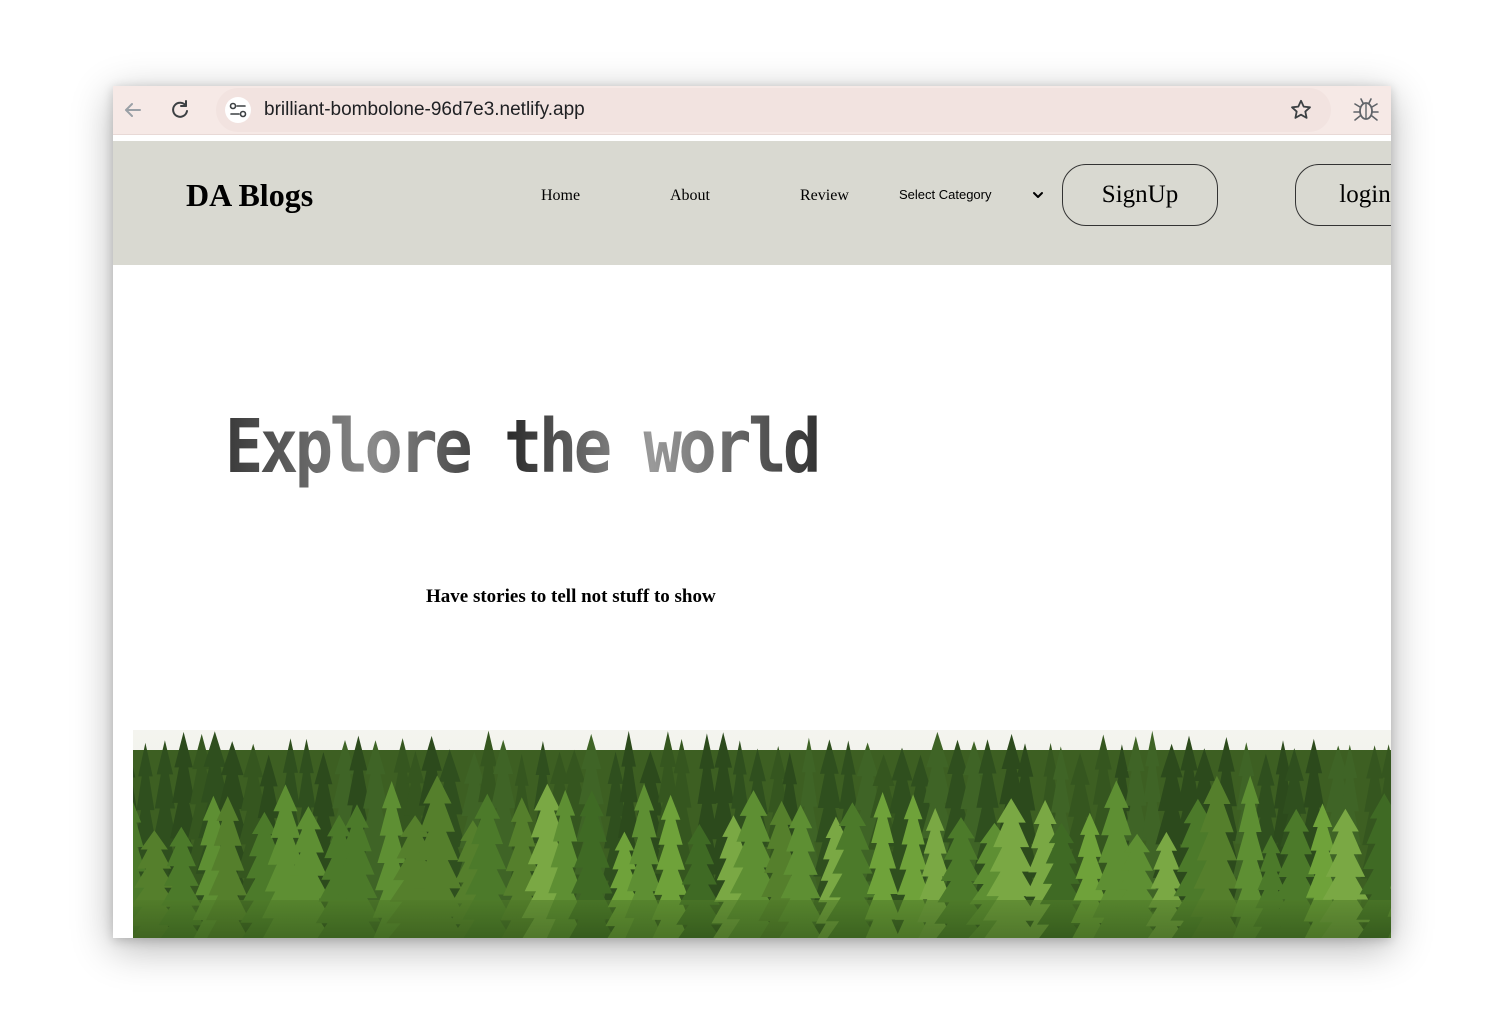 The height and width of the screenshot is (1018, 1504). I want to click on nav-about-link: About, so click(690, 196).